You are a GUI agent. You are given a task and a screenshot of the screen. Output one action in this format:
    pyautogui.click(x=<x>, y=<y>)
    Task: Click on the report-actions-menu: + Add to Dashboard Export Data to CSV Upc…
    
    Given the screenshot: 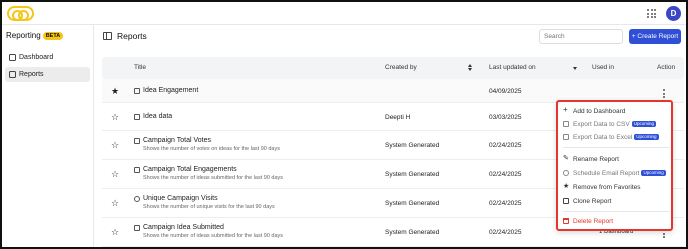 What is the action you would take?
    pyautogui.click(x=614, y=165)
    